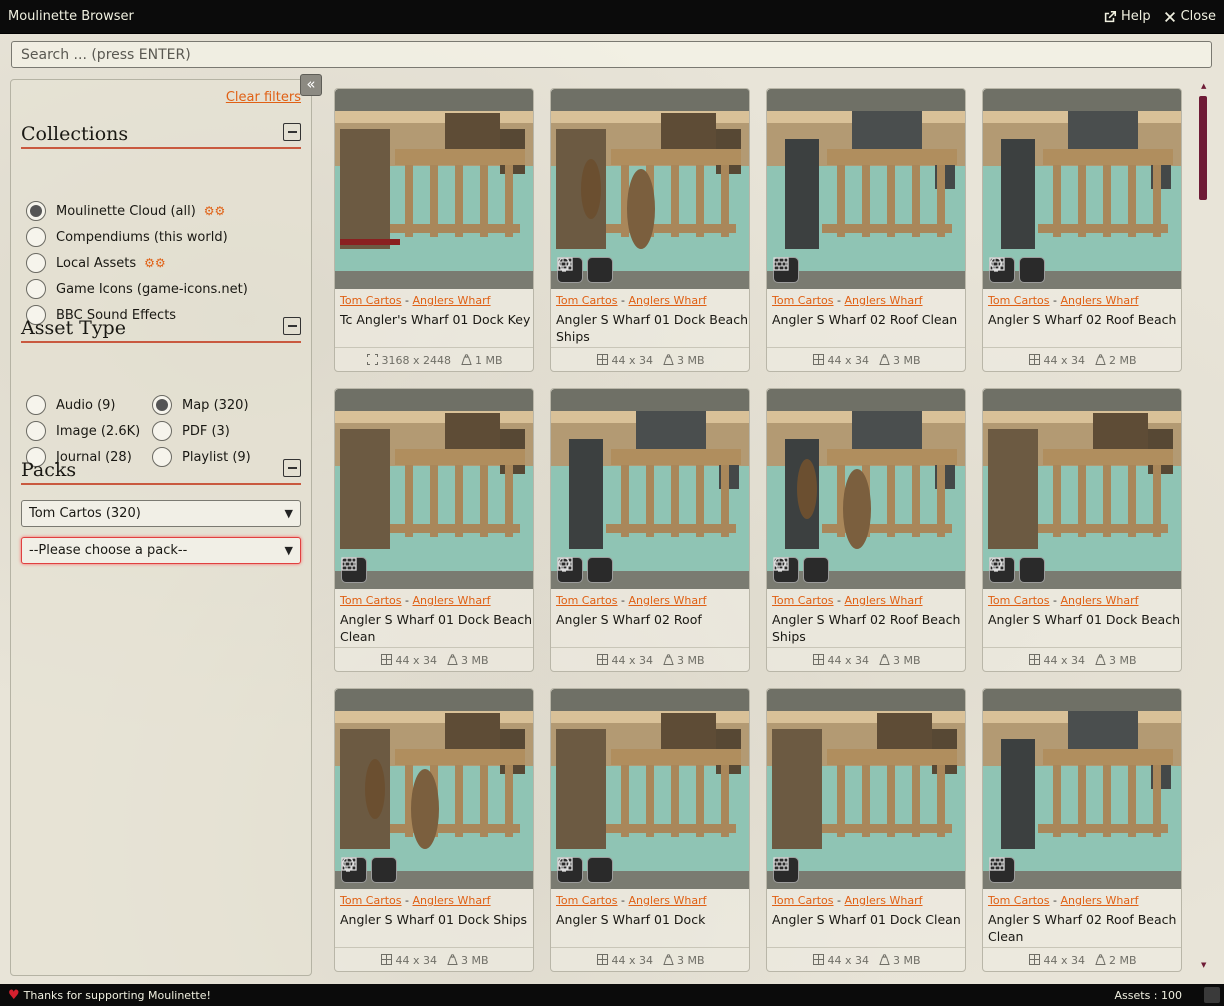 The image size is (1224, 1006). Describe the element at coordinates (1203, 531) in the screenshot. I see `scrollbar` at that location.